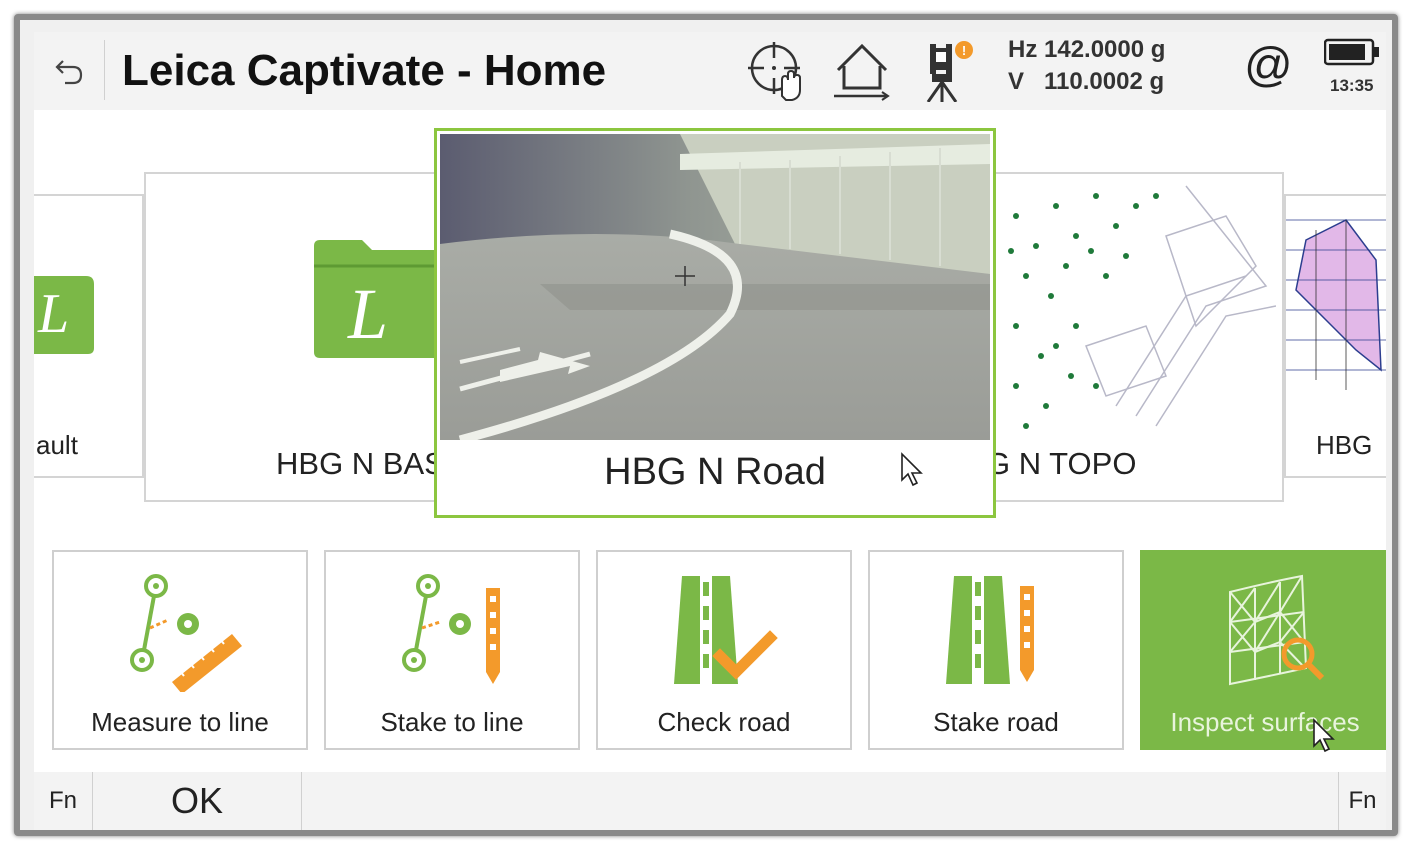 Image resolution: width=1413 pixels, height=851 pixels. What do you see at coordinates (715, 287) in the screenshot?
I see `road-photo` at bounding box center [715, 287].